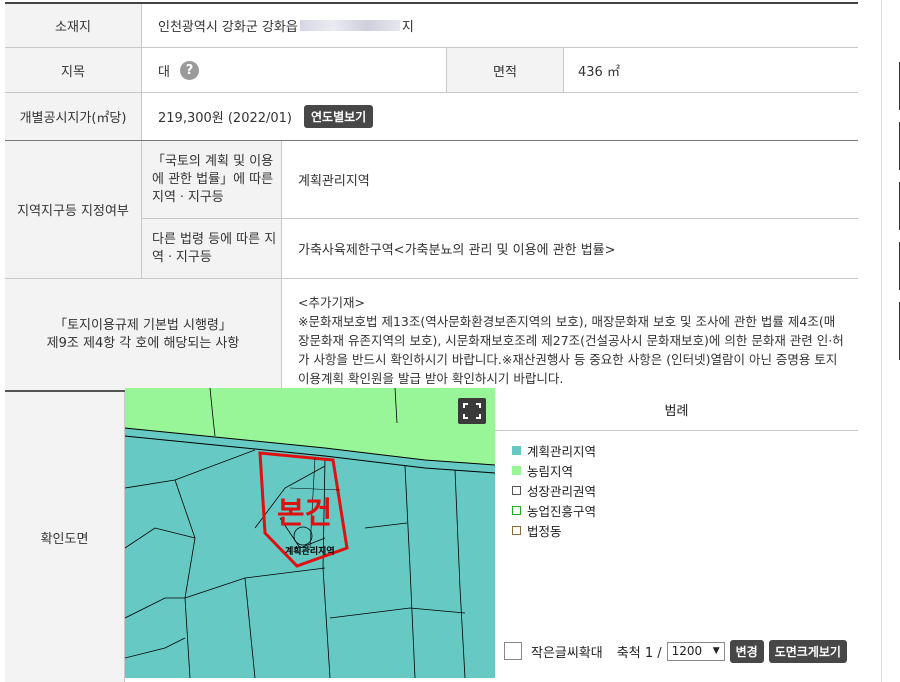 Image resolution: width=900 pixels, height=682 pixels. What do you see at coordinates (516, 450) in the screenshot?
I see `legend-swatch-plan` at bounding box center [516, 450].